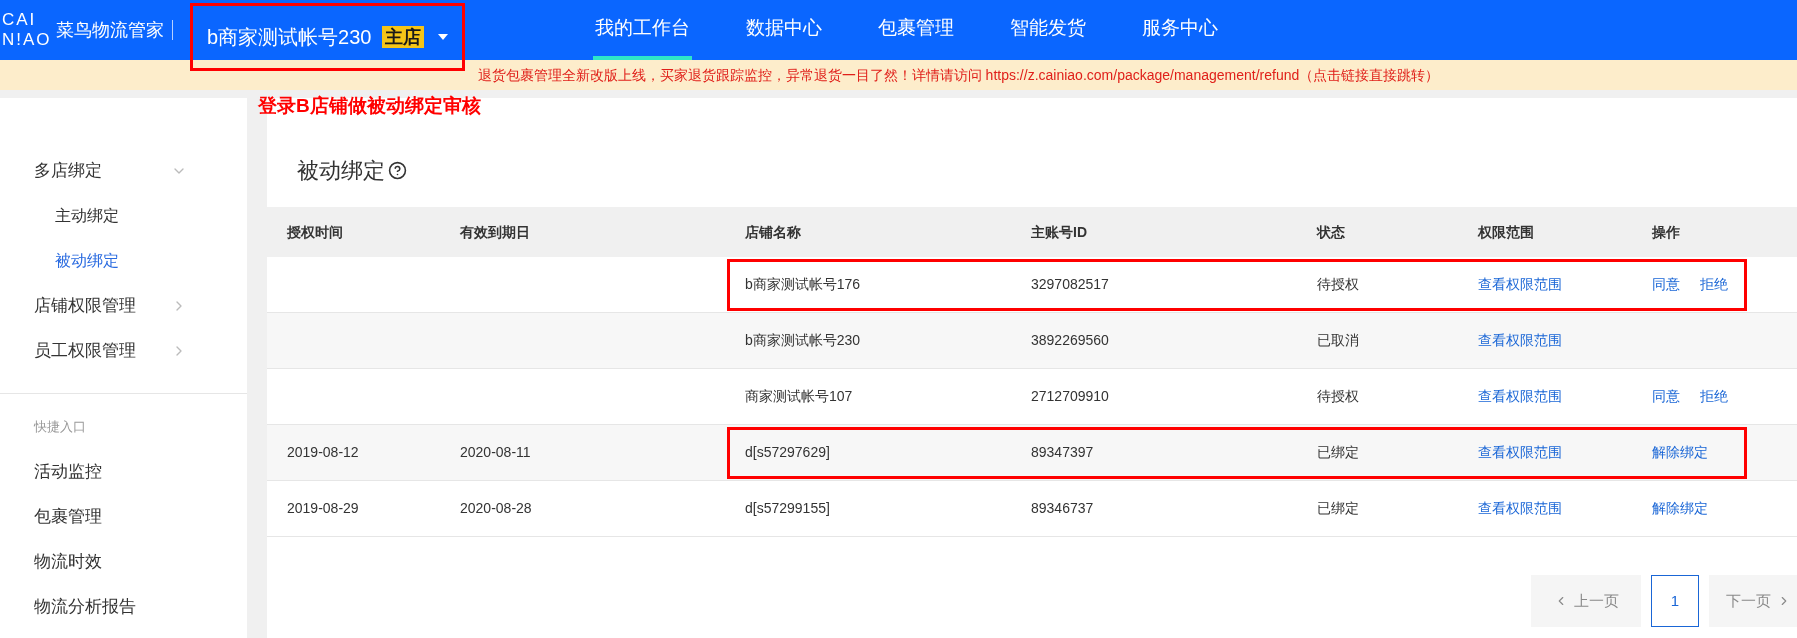 The height and width of the screenshot is (638, 1797). What do you see at coordinates (442, 37) in the screenshot?
I see `caret-icon` at bounding box center [442, 37].